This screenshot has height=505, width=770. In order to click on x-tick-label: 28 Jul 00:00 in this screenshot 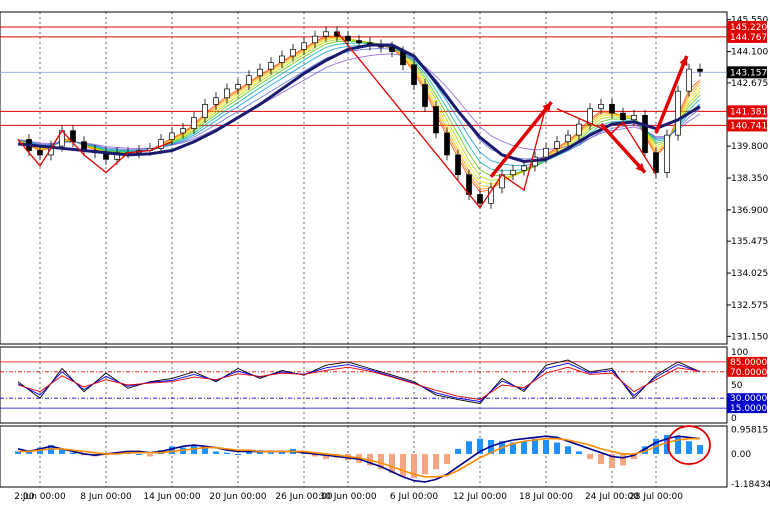, I will do `click(656, 497)`.